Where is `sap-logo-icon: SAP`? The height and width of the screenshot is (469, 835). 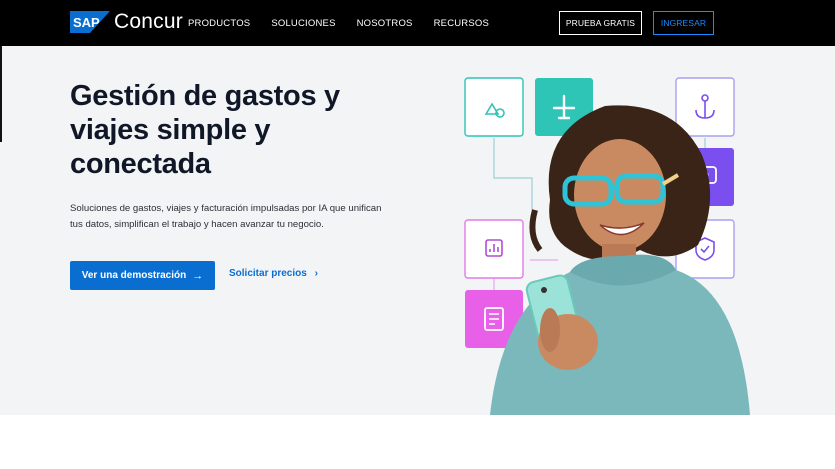 sap-logo-icon: SAP is located at coordinates (90, 22).